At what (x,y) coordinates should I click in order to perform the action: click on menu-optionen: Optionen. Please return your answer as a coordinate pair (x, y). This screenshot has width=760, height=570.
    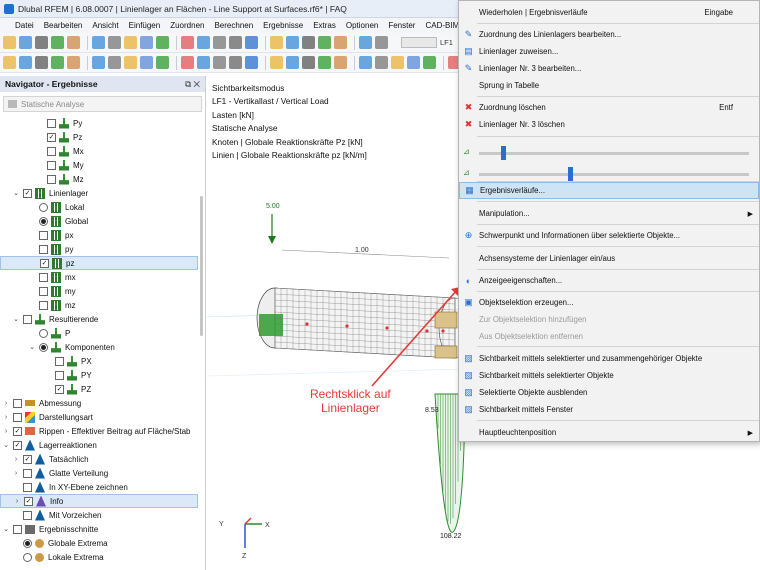
    Looking at the image, I should click on (362, 25).